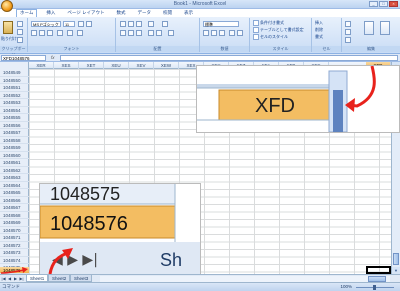 The width and height of the screenshot is (400, 291). I want to click on row-header: 1048559, so click(14, 148).